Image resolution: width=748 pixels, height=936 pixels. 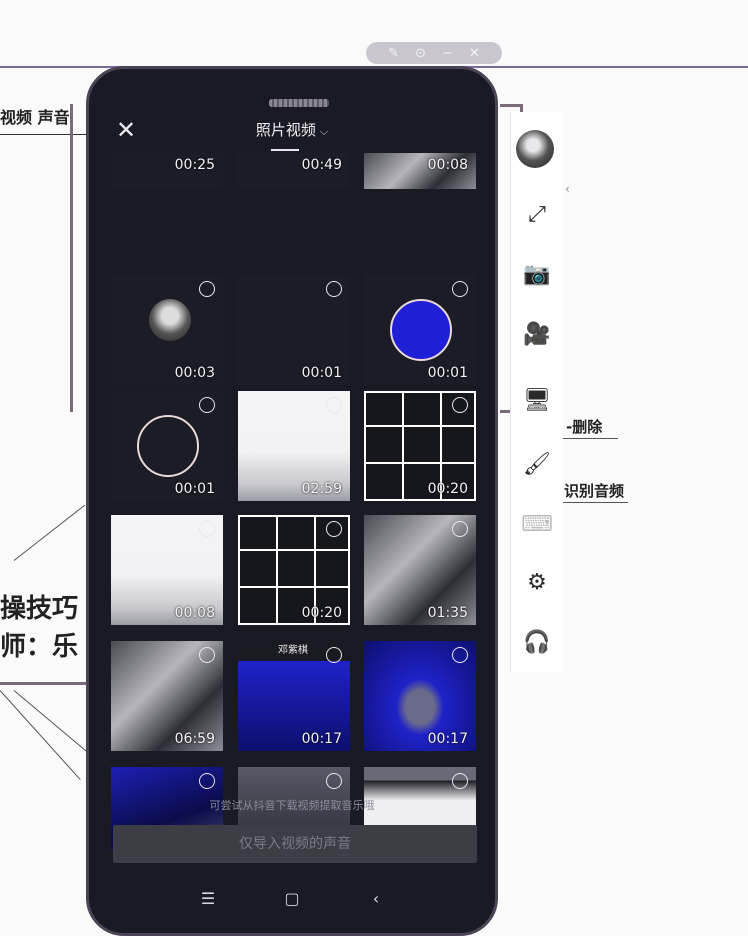 What do you see at coordinates (537, 582) in the screenshot?
I see `settings-icon: ⚙` at bounding box center [537, 582].